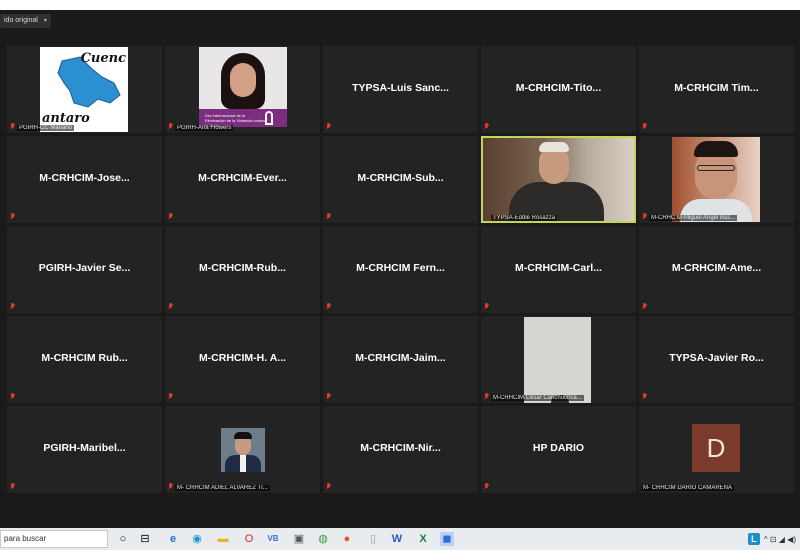 Image resolution: width=800 pixels, height=550 pixels. What do you see at coordinates (447, 539) in the screenshot?
I see `zoom-icon: ◼` at bounding box center [447, 539].